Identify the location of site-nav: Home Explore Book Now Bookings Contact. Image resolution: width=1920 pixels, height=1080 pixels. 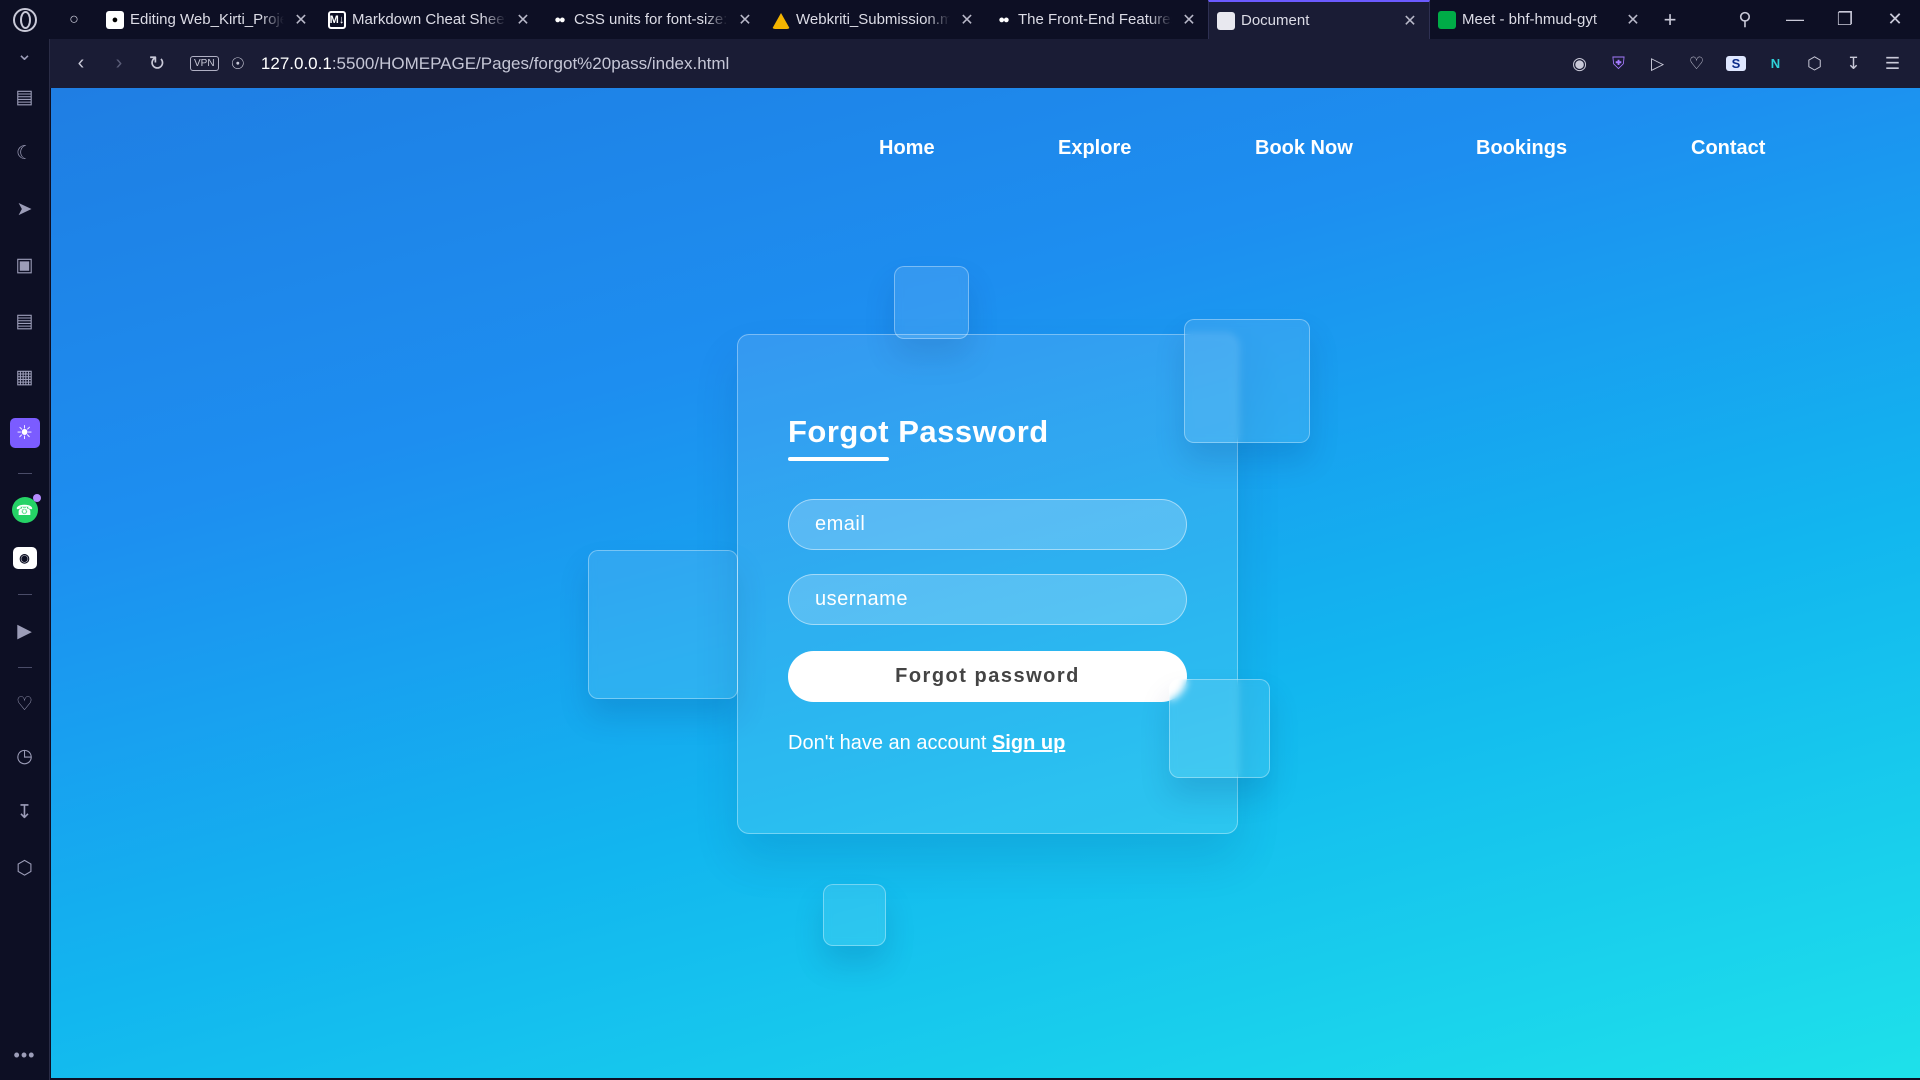
(985, 152).